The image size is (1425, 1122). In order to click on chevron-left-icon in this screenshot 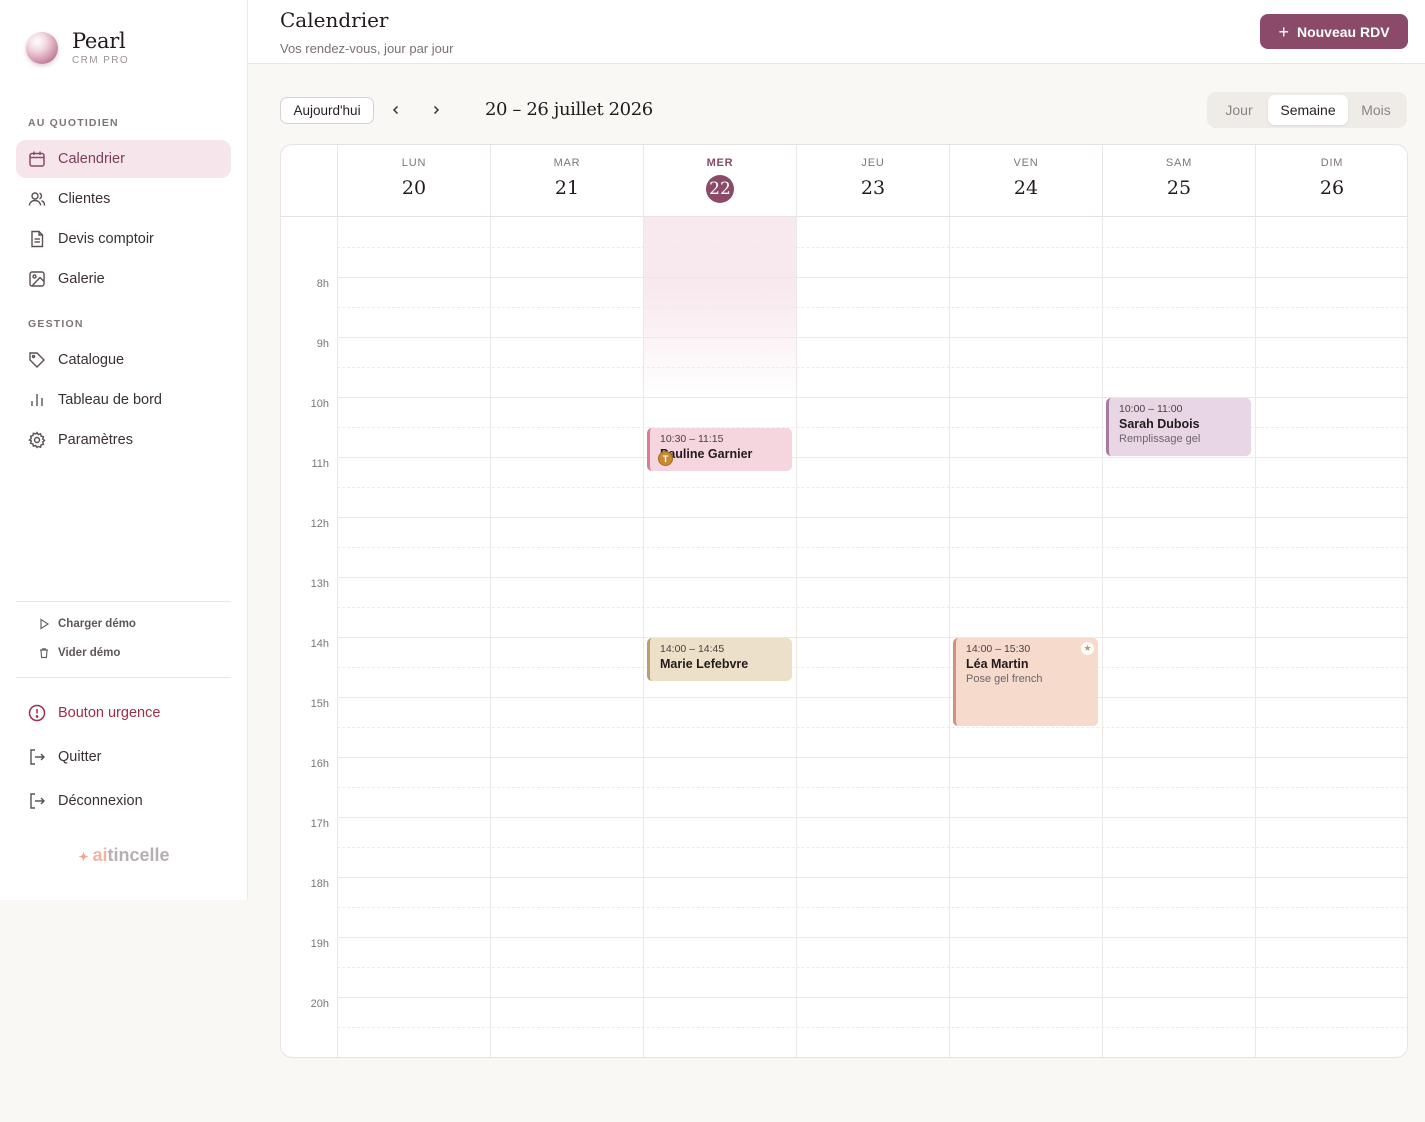, I will do `click(395, 110)`.